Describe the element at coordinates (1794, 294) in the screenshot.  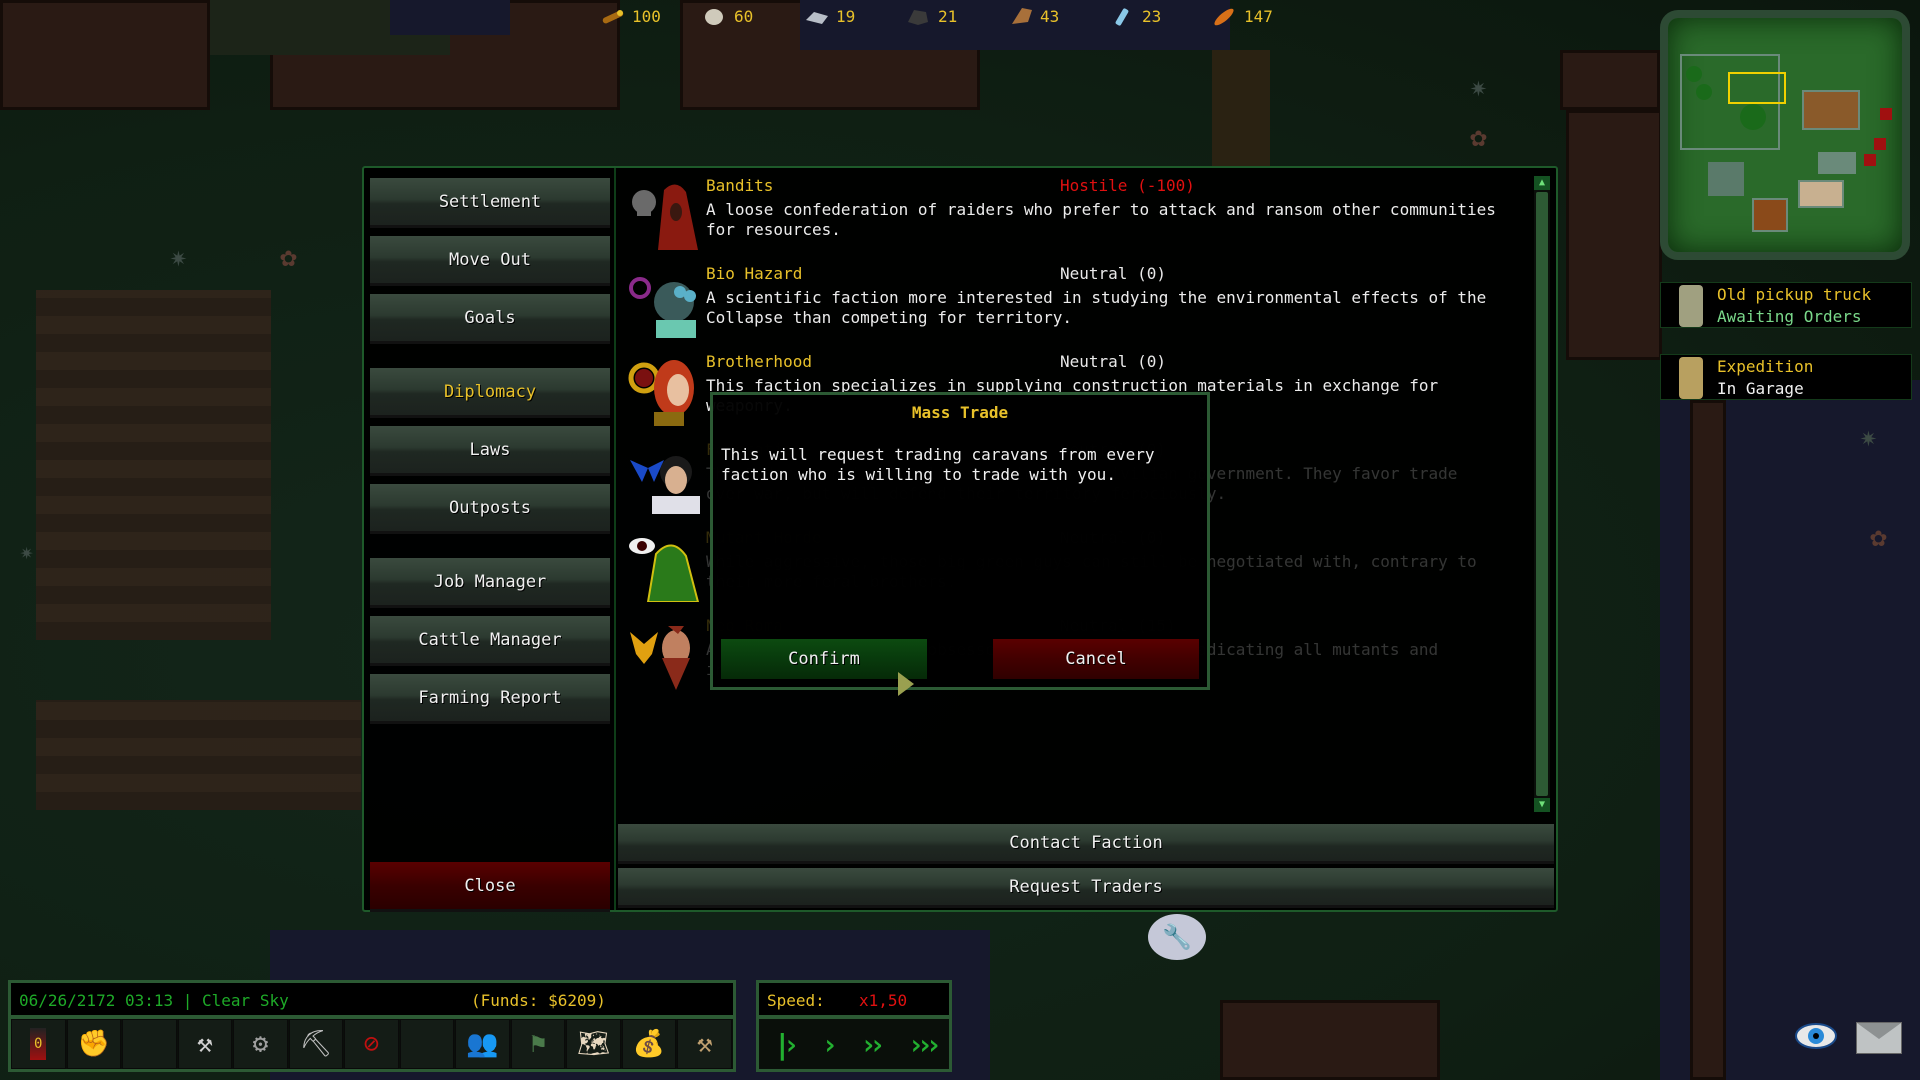
I see `vehicle-name: Old pickup truck` at that location.